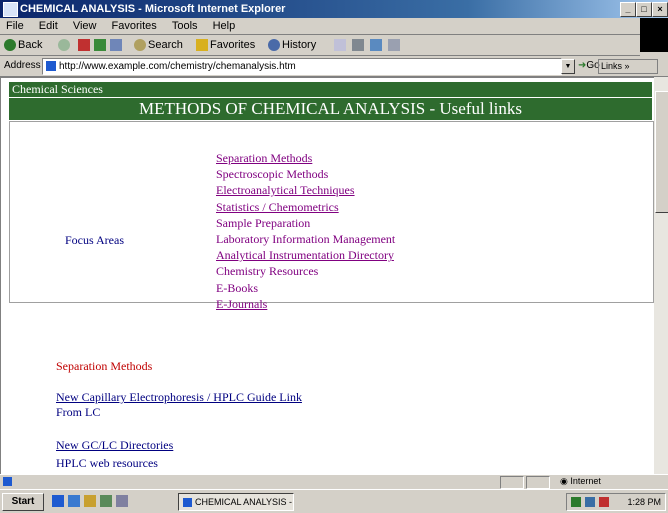 This screenshot has height=513, width=668. I want to click on system-tray: 1:28 PM, so click(616, 502).